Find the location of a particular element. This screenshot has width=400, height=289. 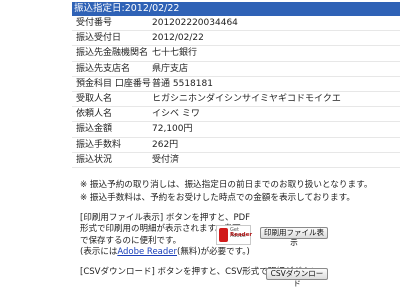

detail-label: 振込先金融機関名 is located at coordinates (112, 53).